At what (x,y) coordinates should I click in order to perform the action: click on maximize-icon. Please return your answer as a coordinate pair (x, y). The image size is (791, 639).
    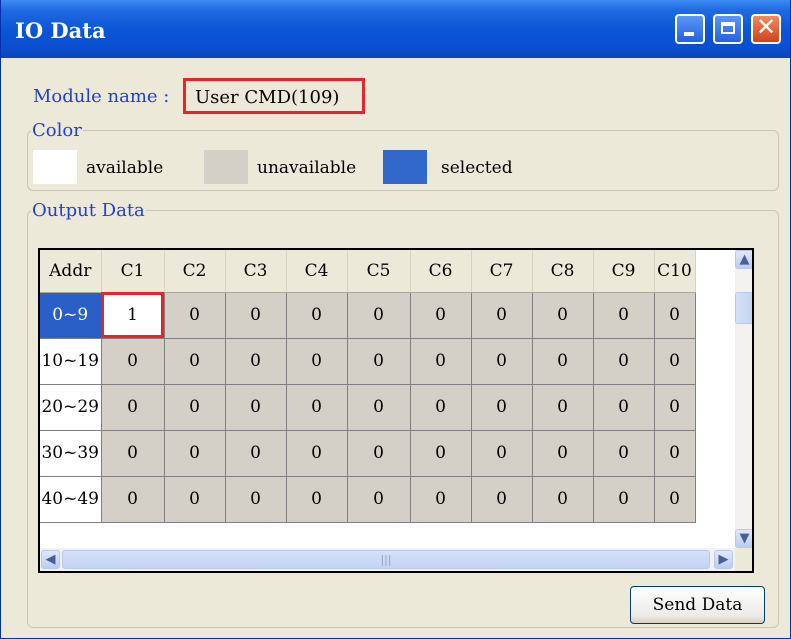
    Looking at the image, I should click on (728, 29).